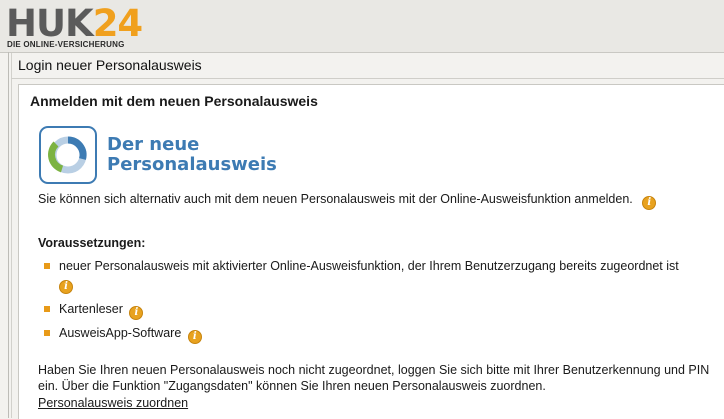  I want to click on assign-personalausweis-link: Personalausweis zuordnen, so click(113, 403).